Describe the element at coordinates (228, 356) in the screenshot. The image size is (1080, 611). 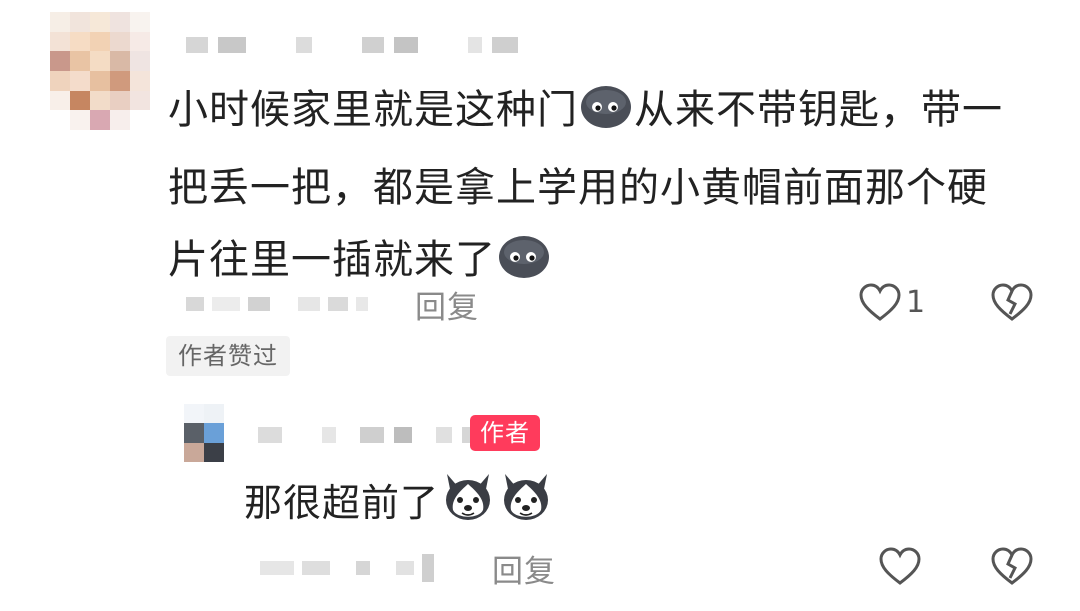
I see `author-liked-tag: 作者赞过` at that location.